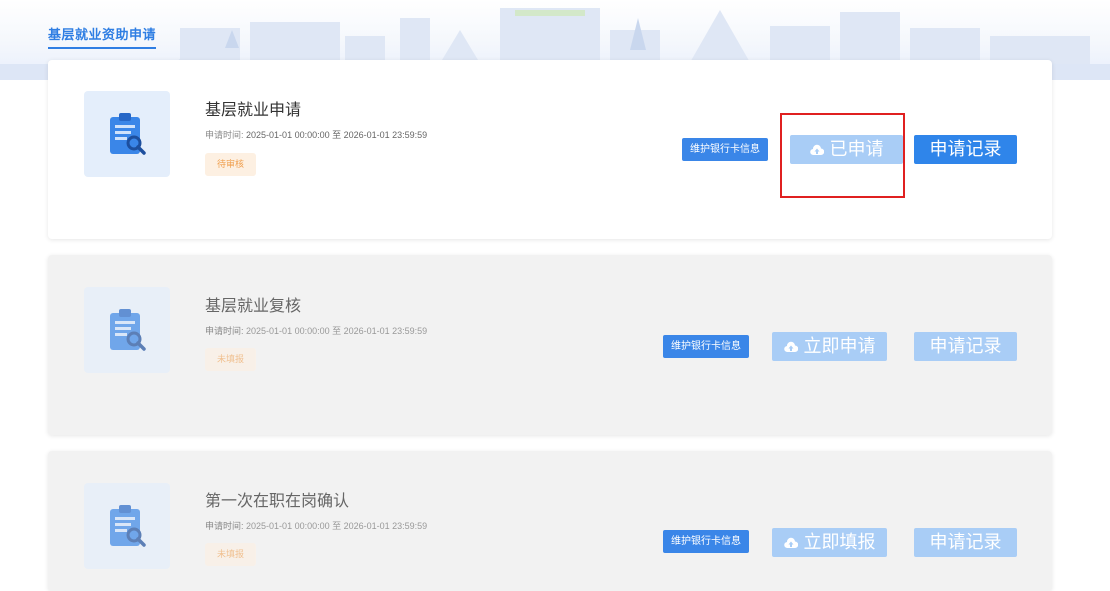 This screenshot has height=591, width=1110. Describe the element at coordinates (230, 164) in the screenshot. I see `status-badge: 待审核` at that location.